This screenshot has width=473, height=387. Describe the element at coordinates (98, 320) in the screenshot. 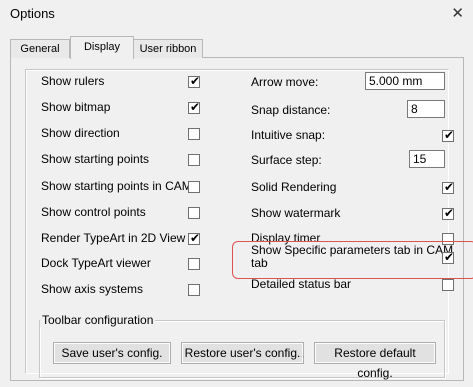

I see `toolbar-config-label: Toolbar configuration` at that location.